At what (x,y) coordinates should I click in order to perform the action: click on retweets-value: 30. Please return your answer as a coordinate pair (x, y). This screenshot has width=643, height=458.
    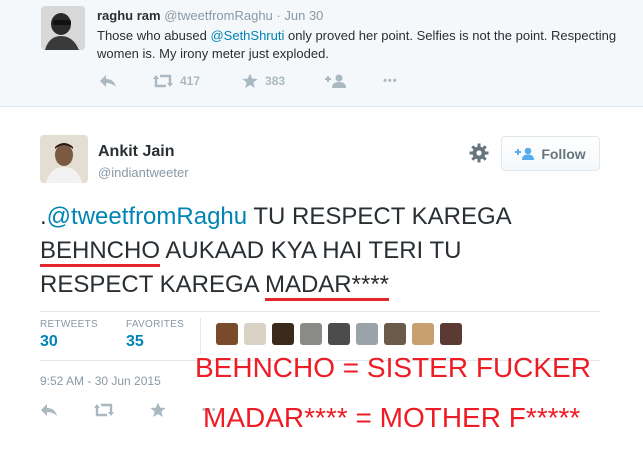
    Looking at the image, I should click on (49, 341).